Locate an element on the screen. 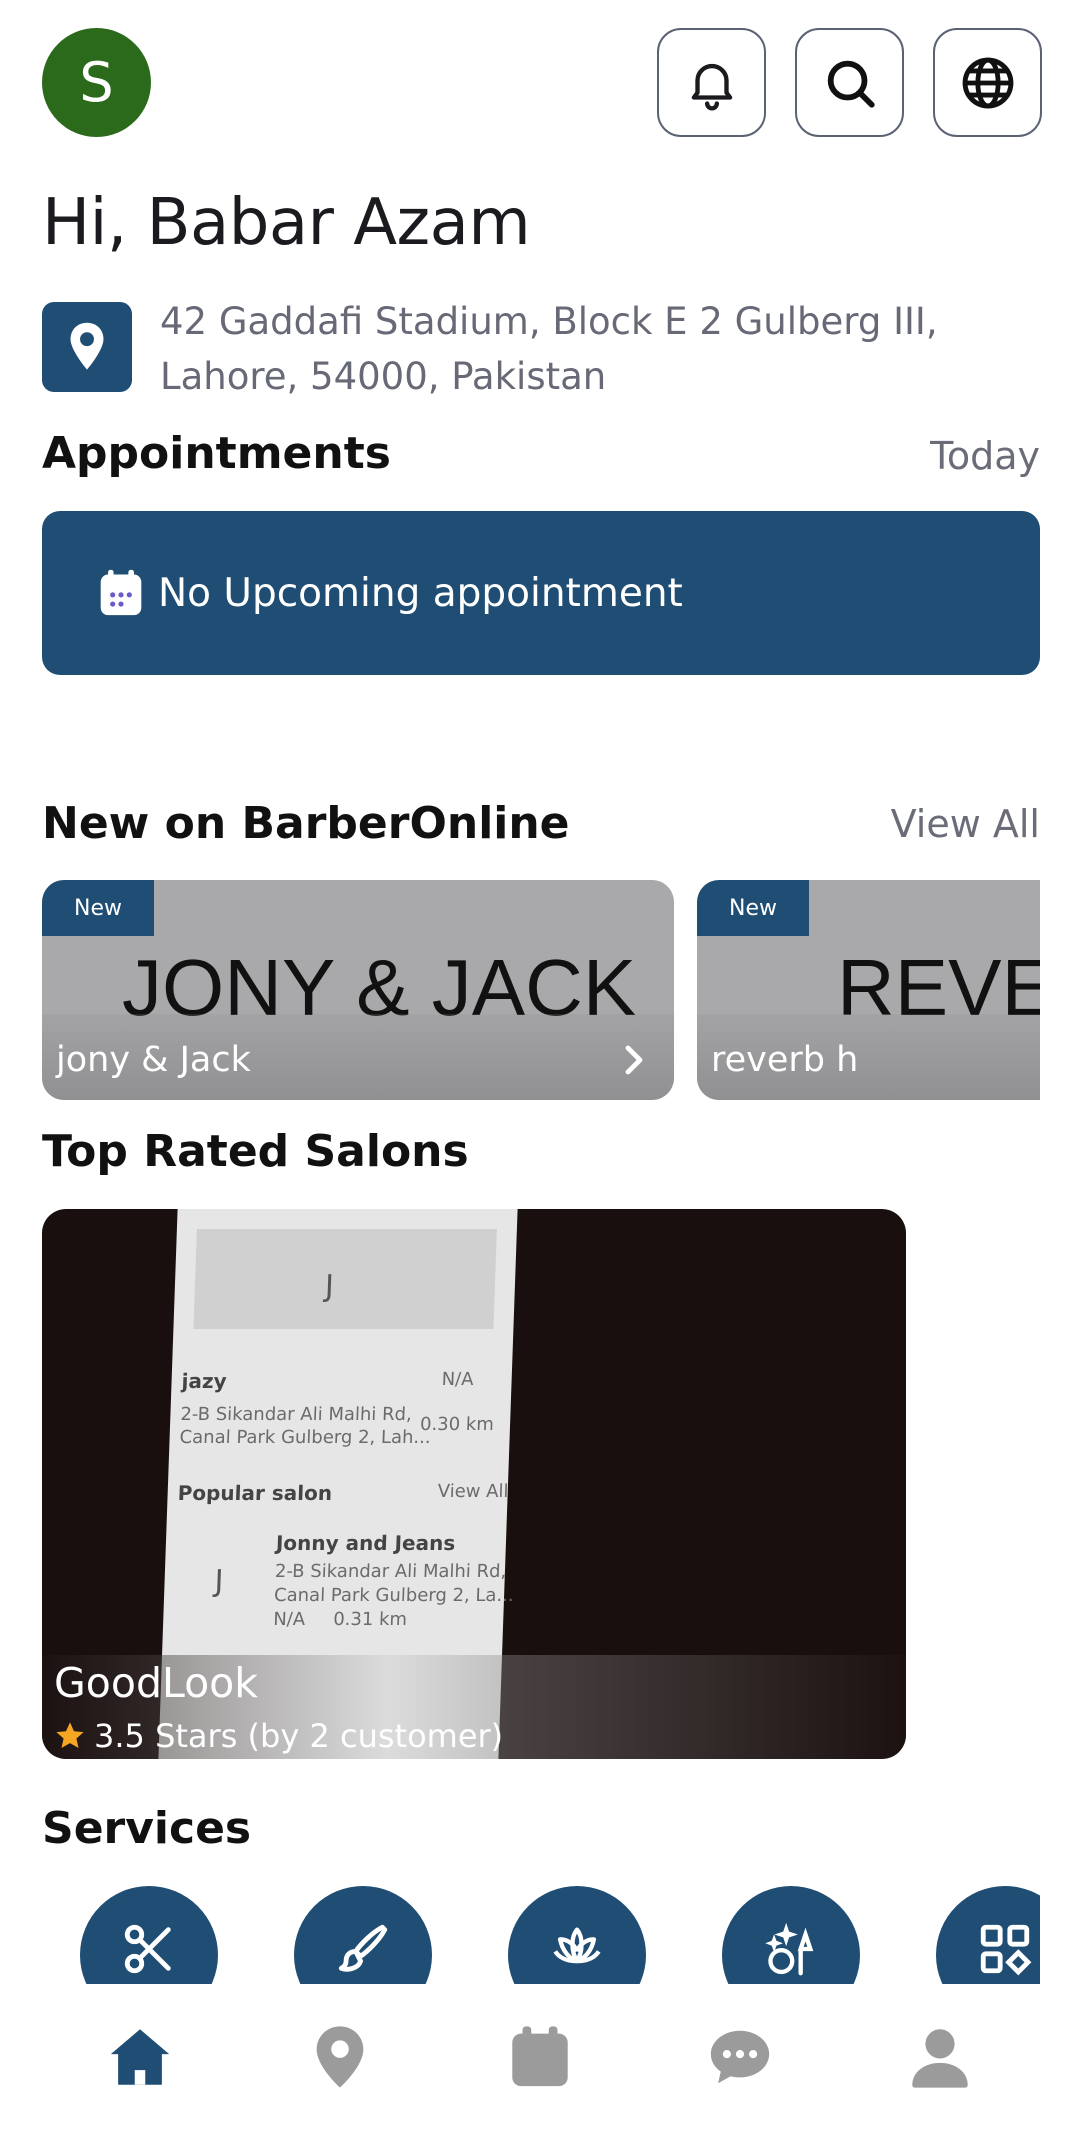 This screenshot has height=2134, width=1080. notifications-button is located at coordinates (711, 82).